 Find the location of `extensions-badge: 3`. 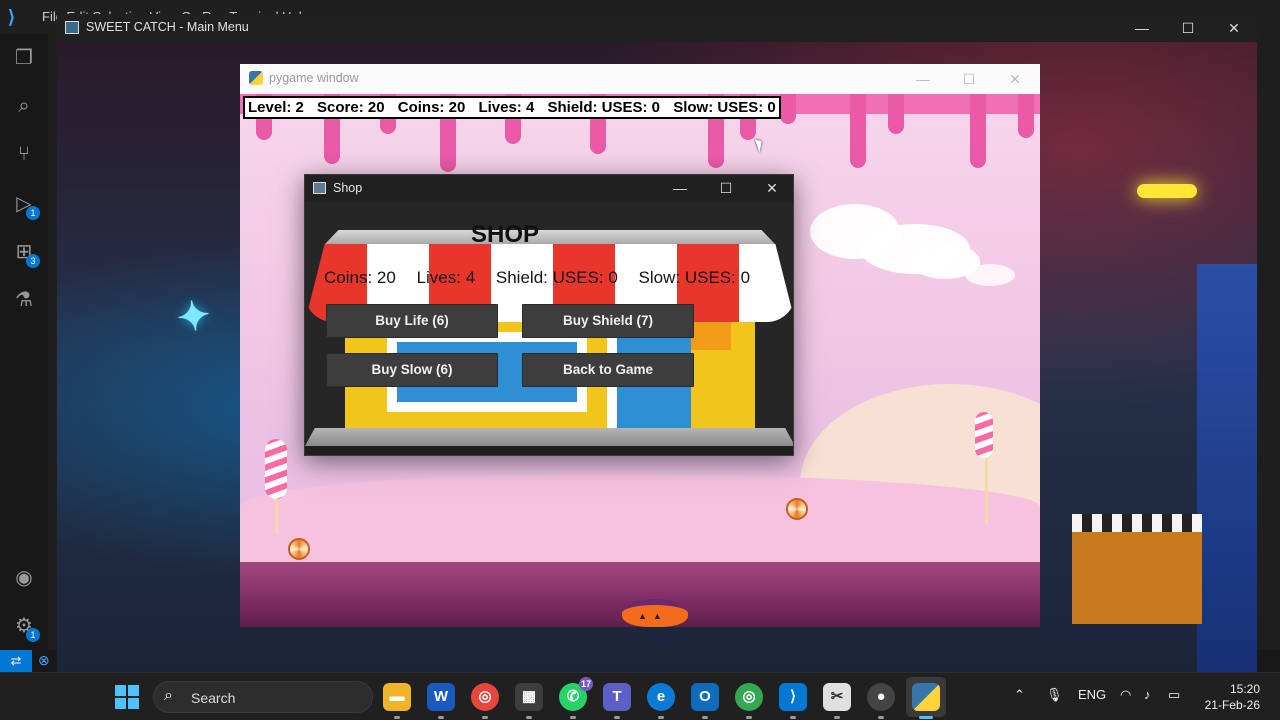

extensions-badge: 3 is located at coordinates (33, 261).